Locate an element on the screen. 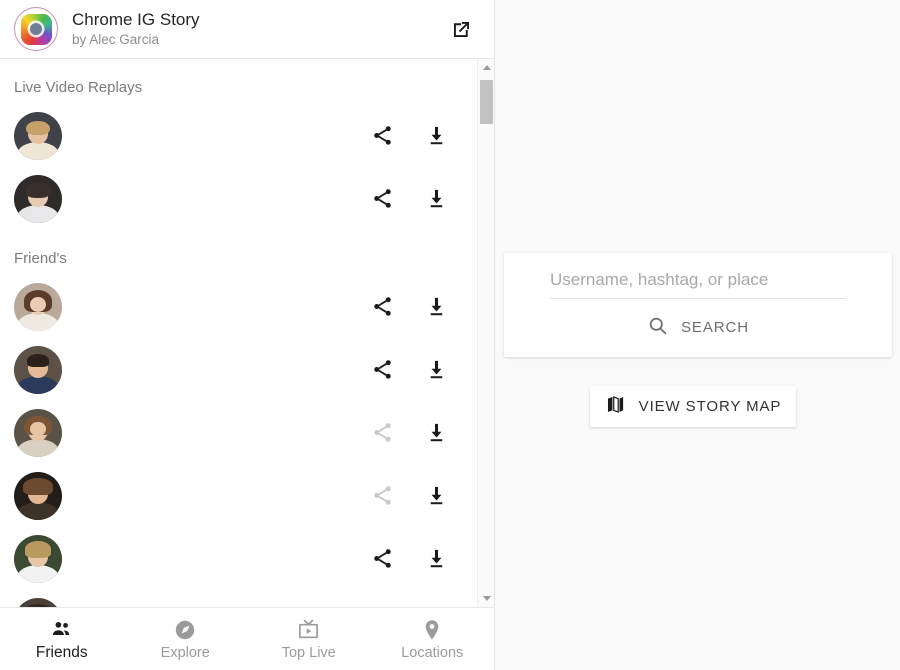  people-icon is located at coordinates (61, 630).